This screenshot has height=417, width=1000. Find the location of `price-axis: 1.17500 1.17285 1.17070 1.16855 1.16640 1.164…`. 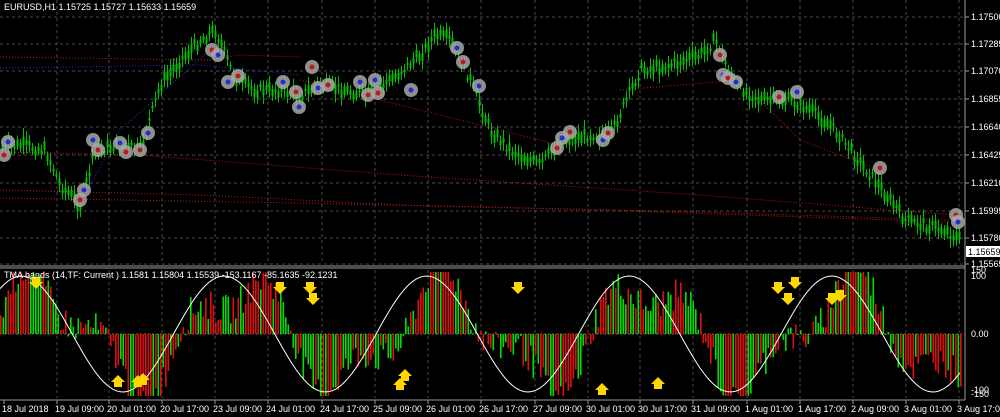

price-axis: 1.17500 1.17285 1.17070 1.16855 1.16640 1.164… is located at coordinates (982, 200).